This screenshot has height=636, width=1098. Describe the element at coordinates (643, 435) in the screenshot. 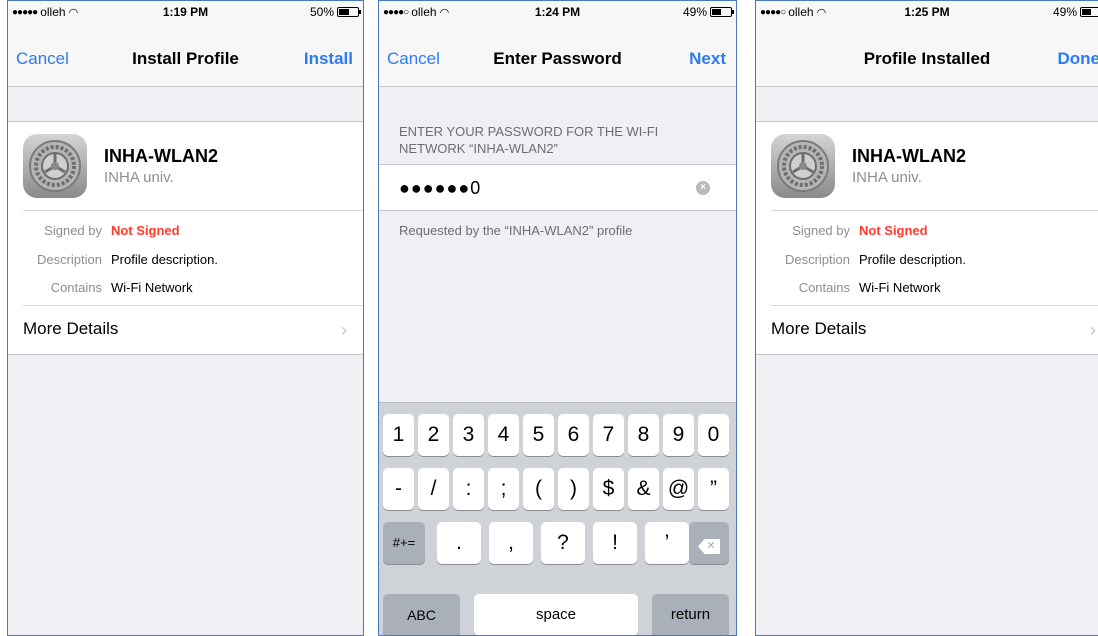

I see `key-8: 8` at that location.